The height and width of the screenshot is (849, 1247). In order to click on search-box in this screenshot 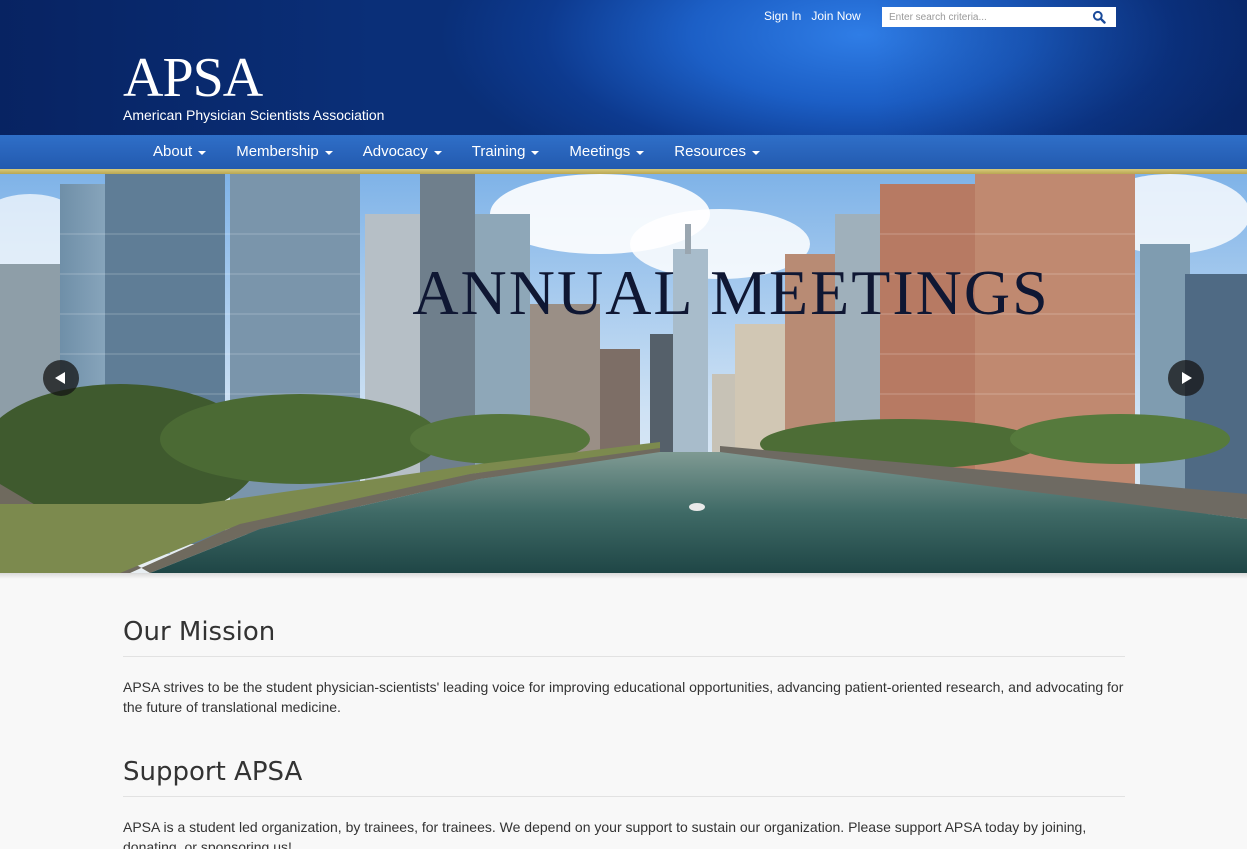, I will do `click(999, 17)`.